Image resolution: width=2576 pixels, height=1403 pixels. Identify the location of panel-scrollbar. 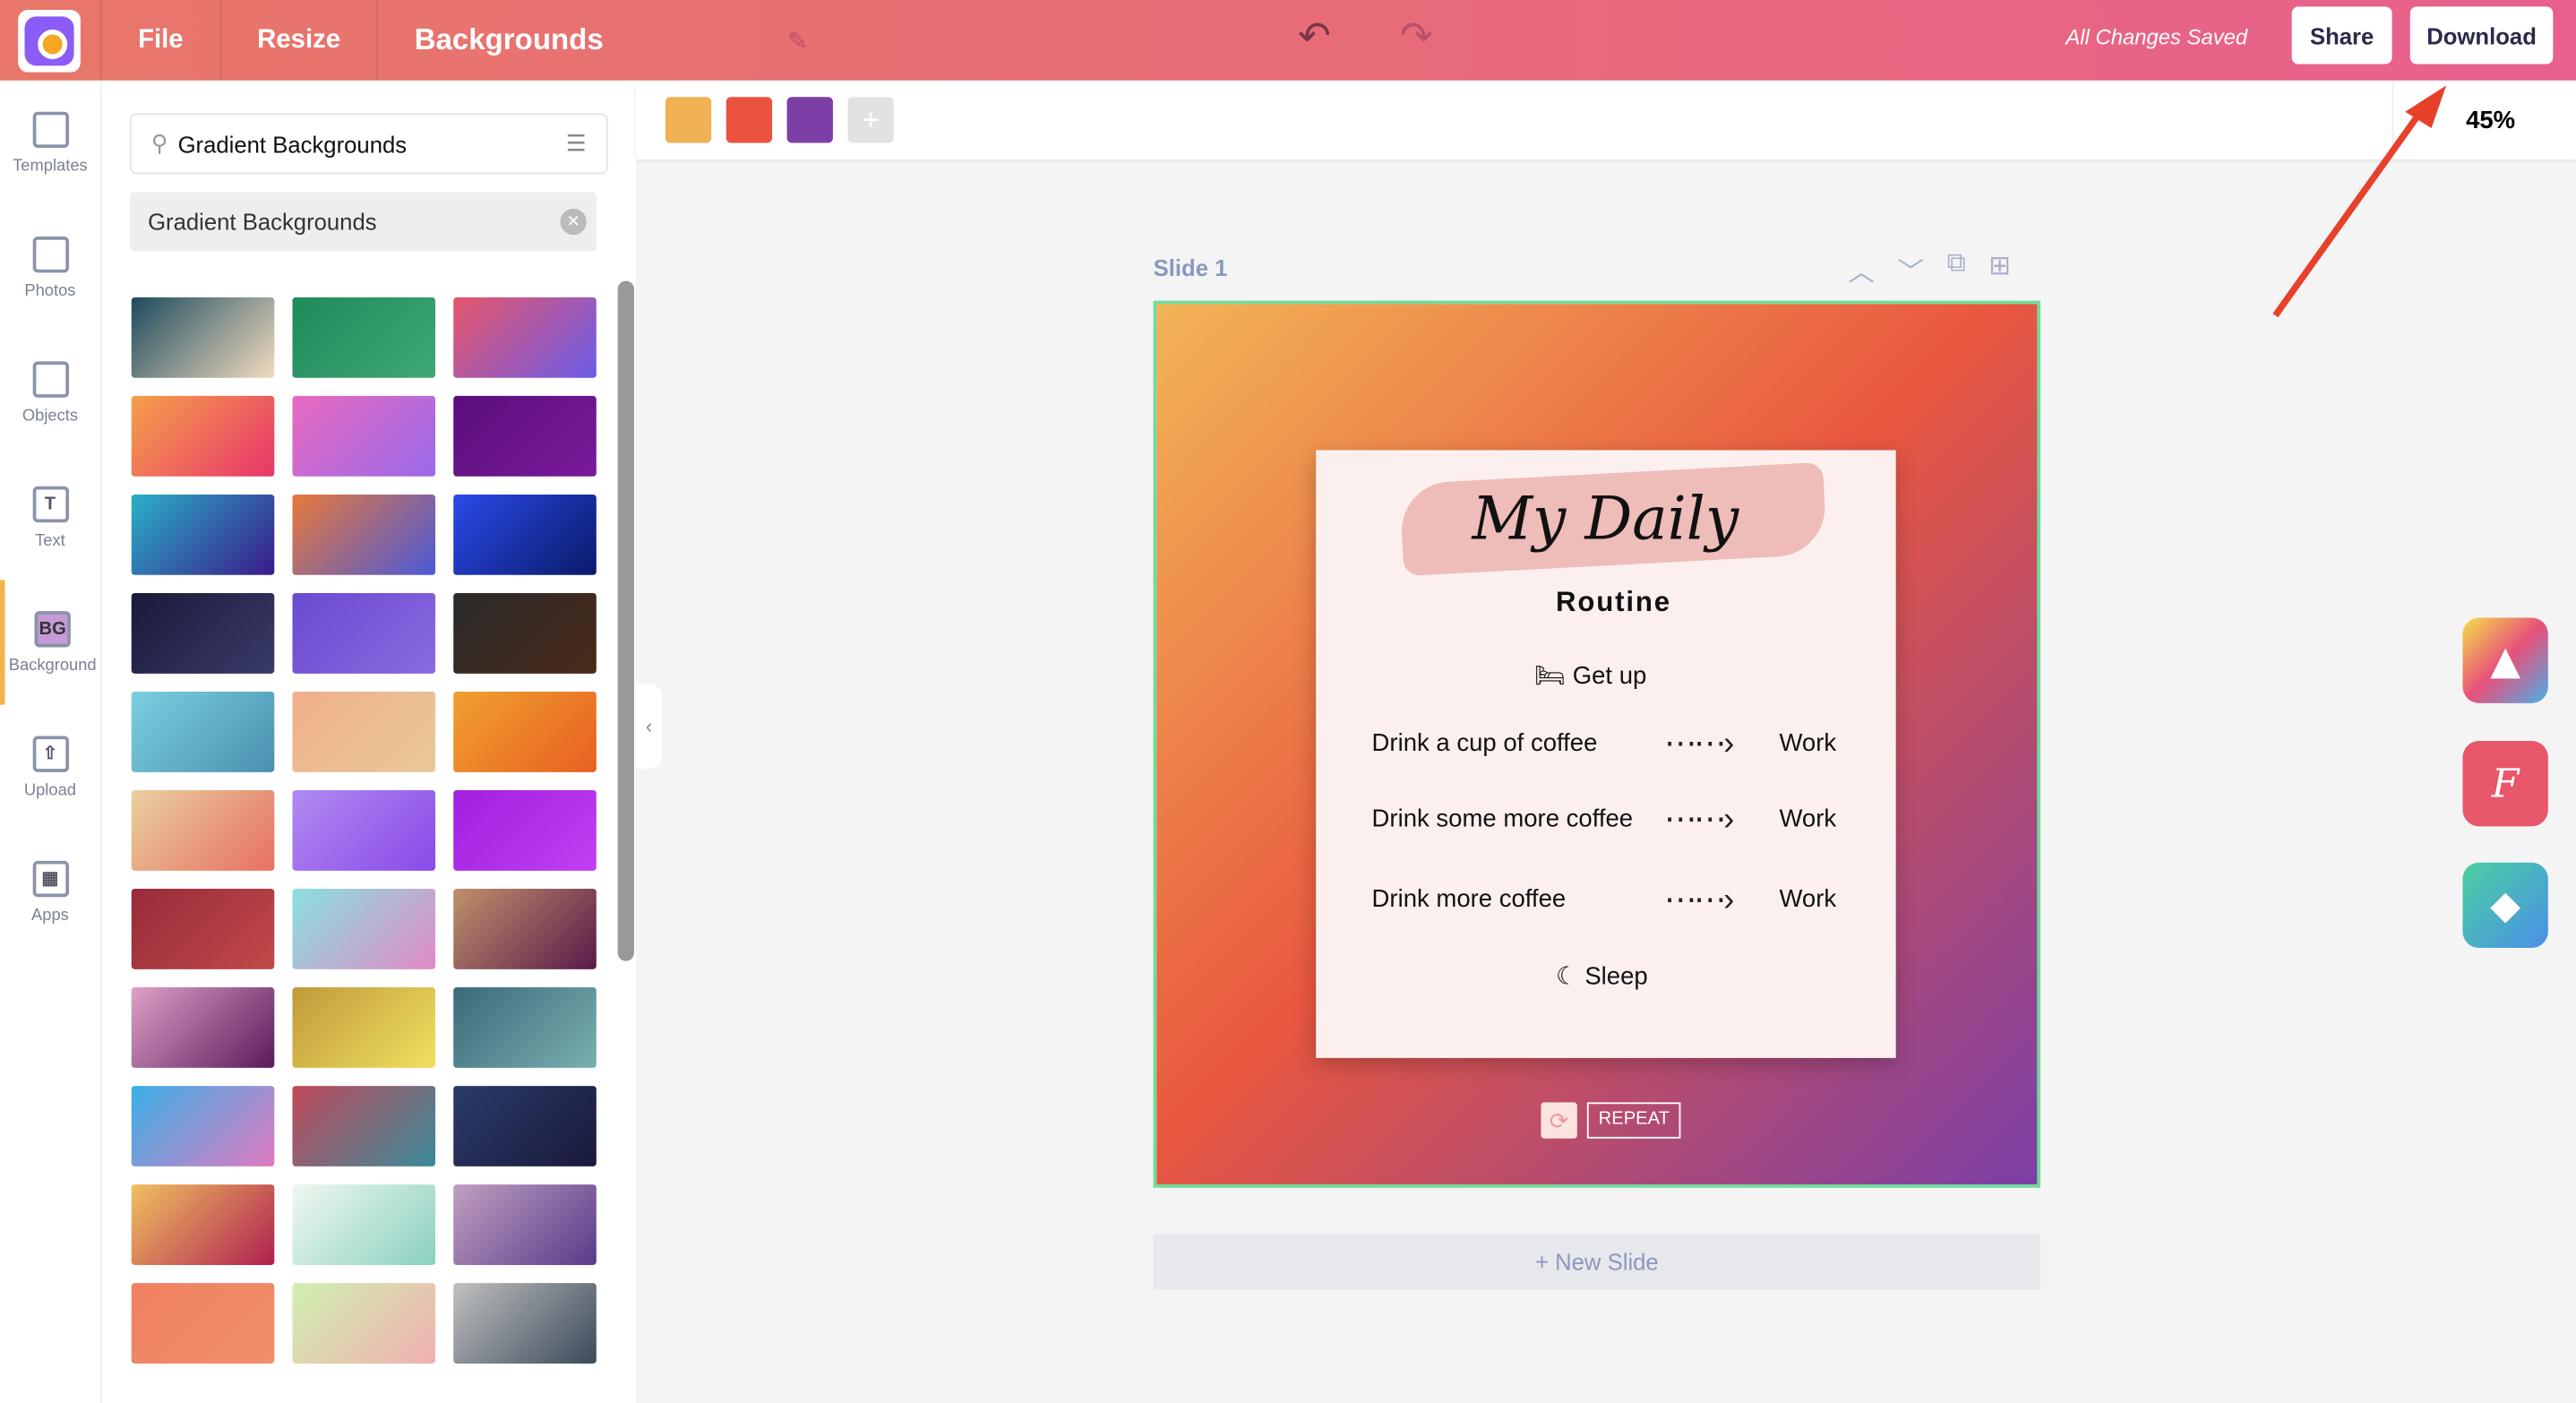
(626, 620).